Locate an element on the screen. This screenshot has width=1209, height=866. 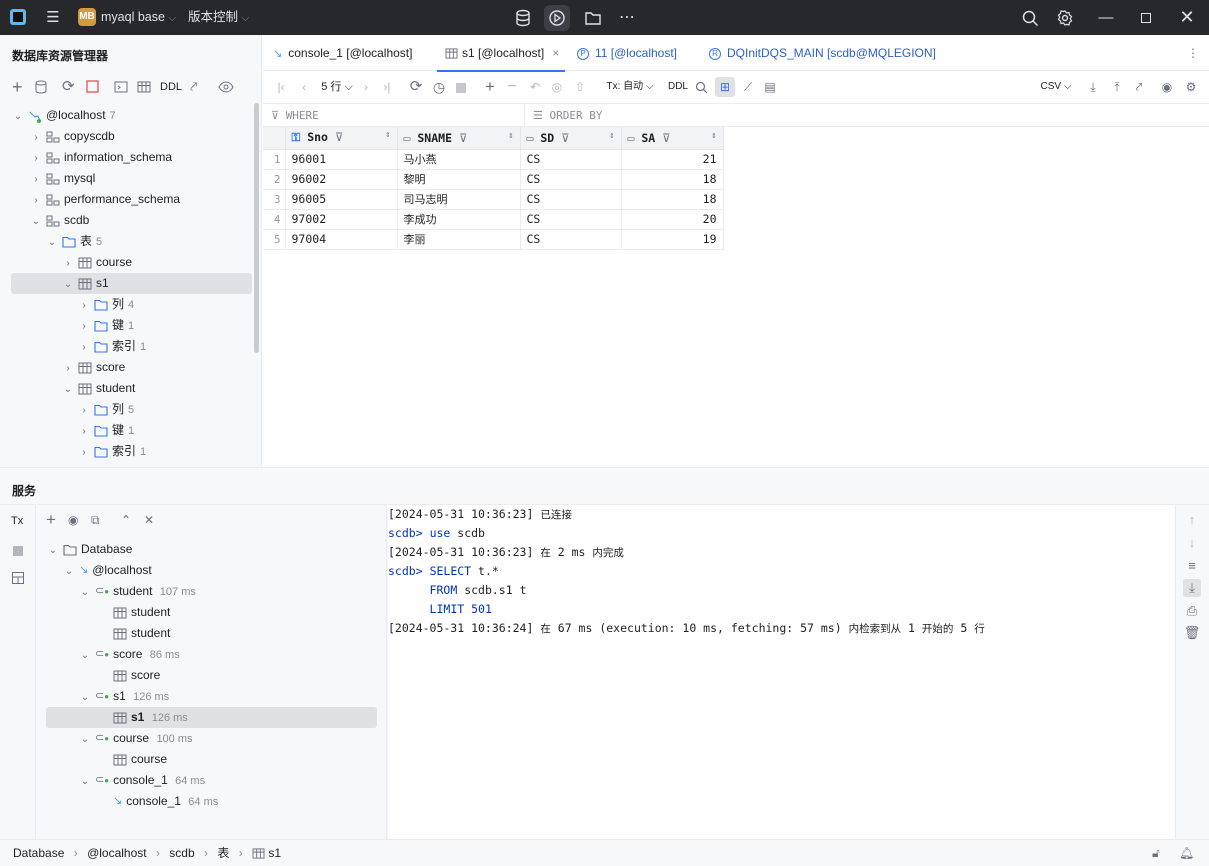
tree-node-s1-indexes: › 索引 1 is located at coordinates (112, 346).